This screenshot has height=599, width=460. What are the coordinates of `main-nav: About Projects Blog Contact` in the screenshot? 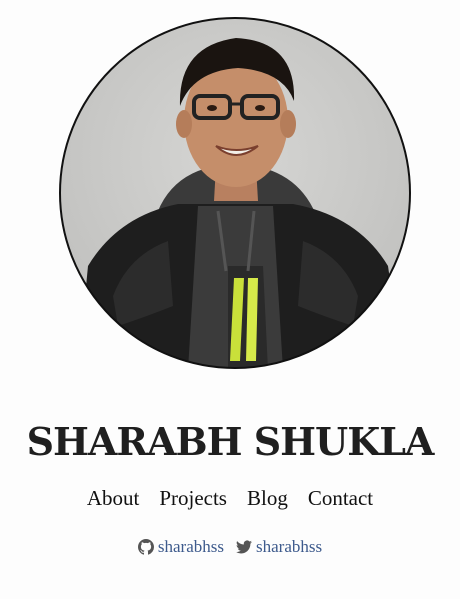 It's located at (230, 498).